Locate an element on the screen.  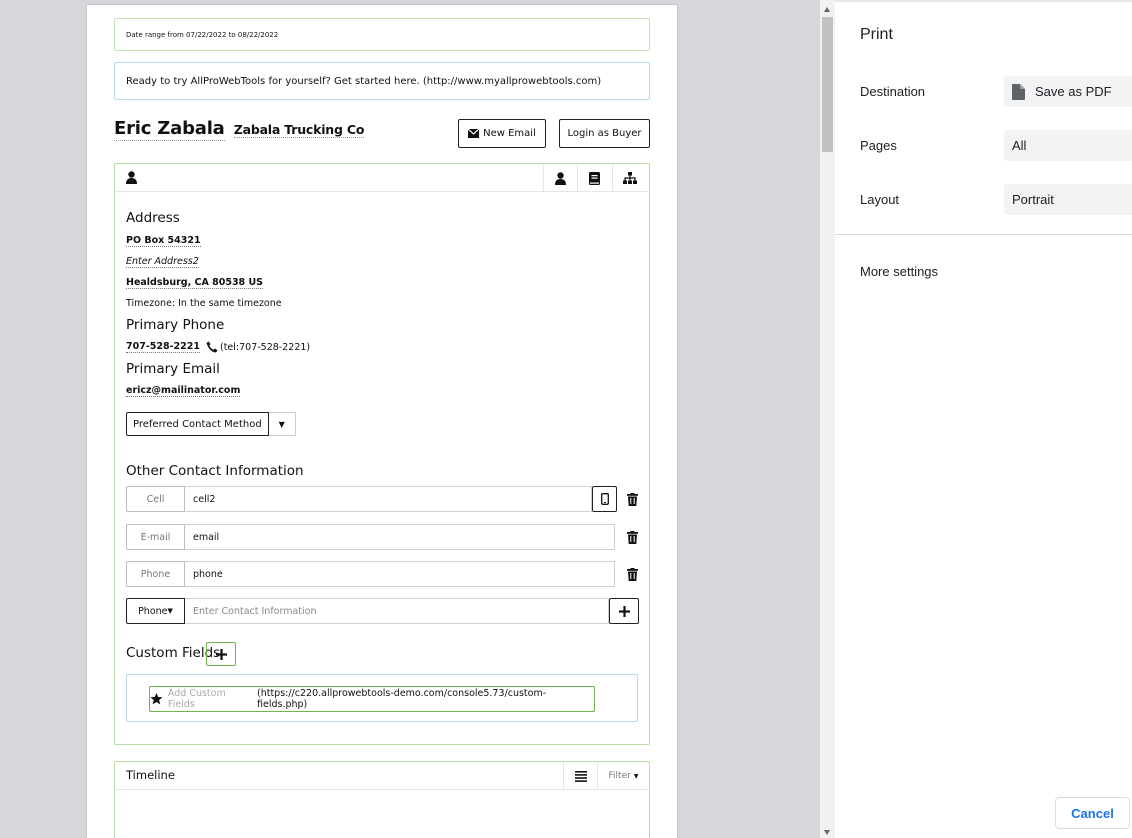
new-email-button: New Email is located at coordinates (502, 133).